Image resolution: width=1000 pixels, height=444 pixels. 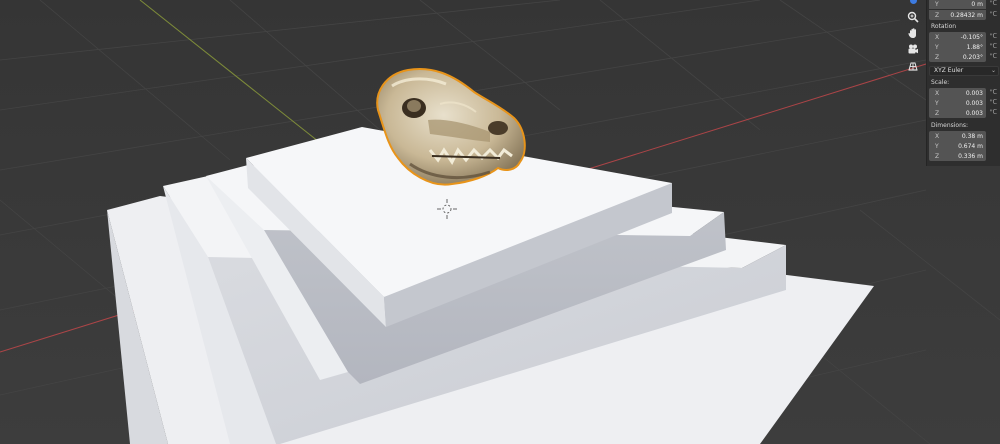 I want to click on scale-y-lock-icon: "ᑕ, so click(x=993, y=103).